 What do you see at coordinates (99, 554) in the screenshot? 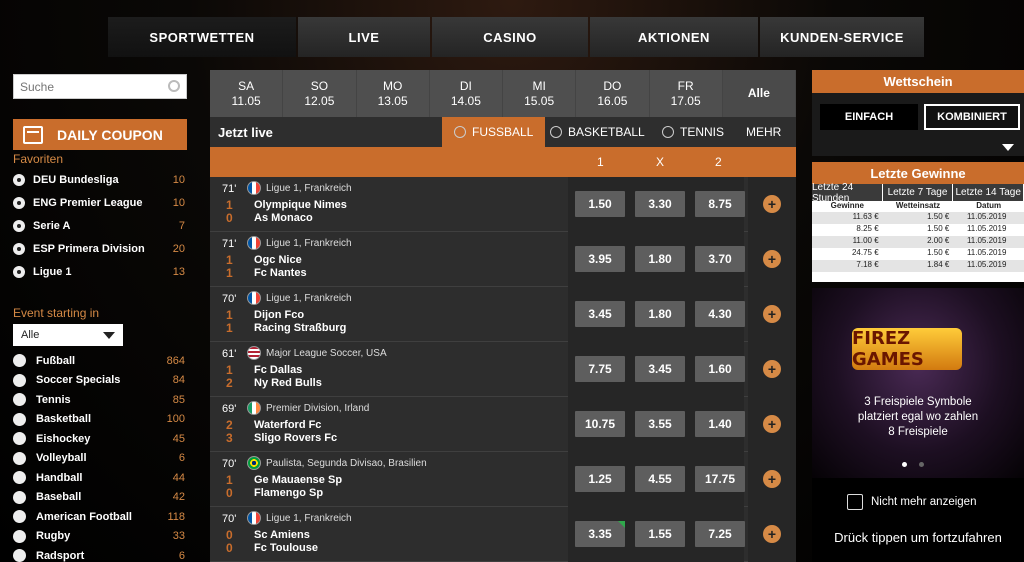
I see `sport-item: Radsport 6` at bounding box center [99, 554].